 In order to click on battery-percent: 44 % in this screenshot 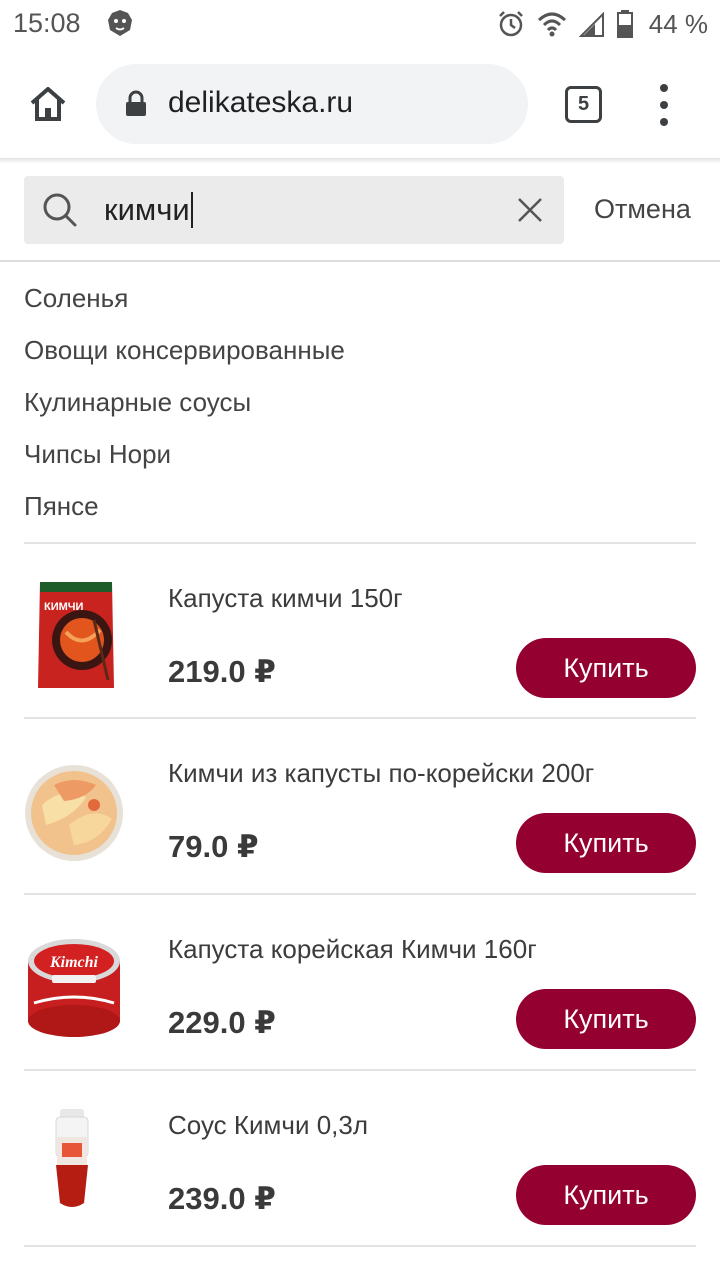, I will do `click(678, 23)`.